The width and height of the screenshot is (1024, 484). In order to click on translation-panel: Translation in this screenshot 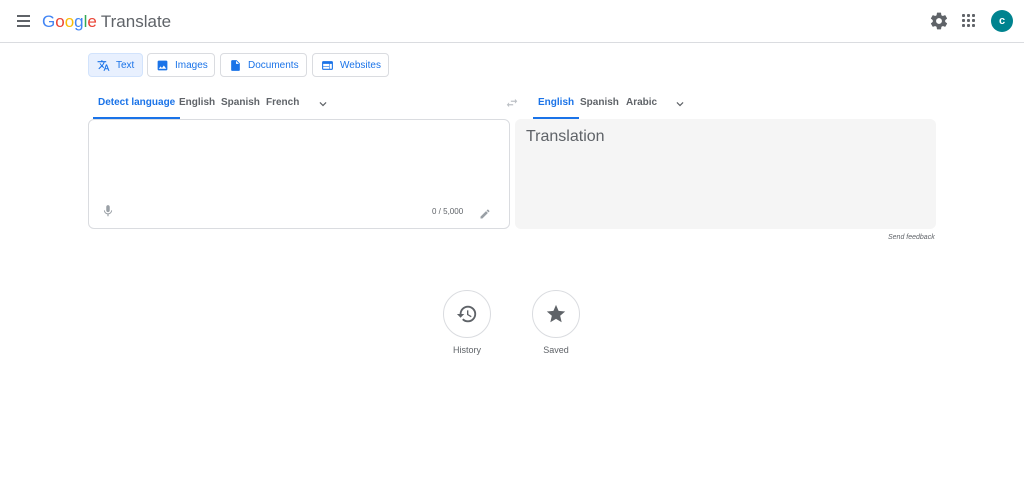, I will do `click(725, 174)`.